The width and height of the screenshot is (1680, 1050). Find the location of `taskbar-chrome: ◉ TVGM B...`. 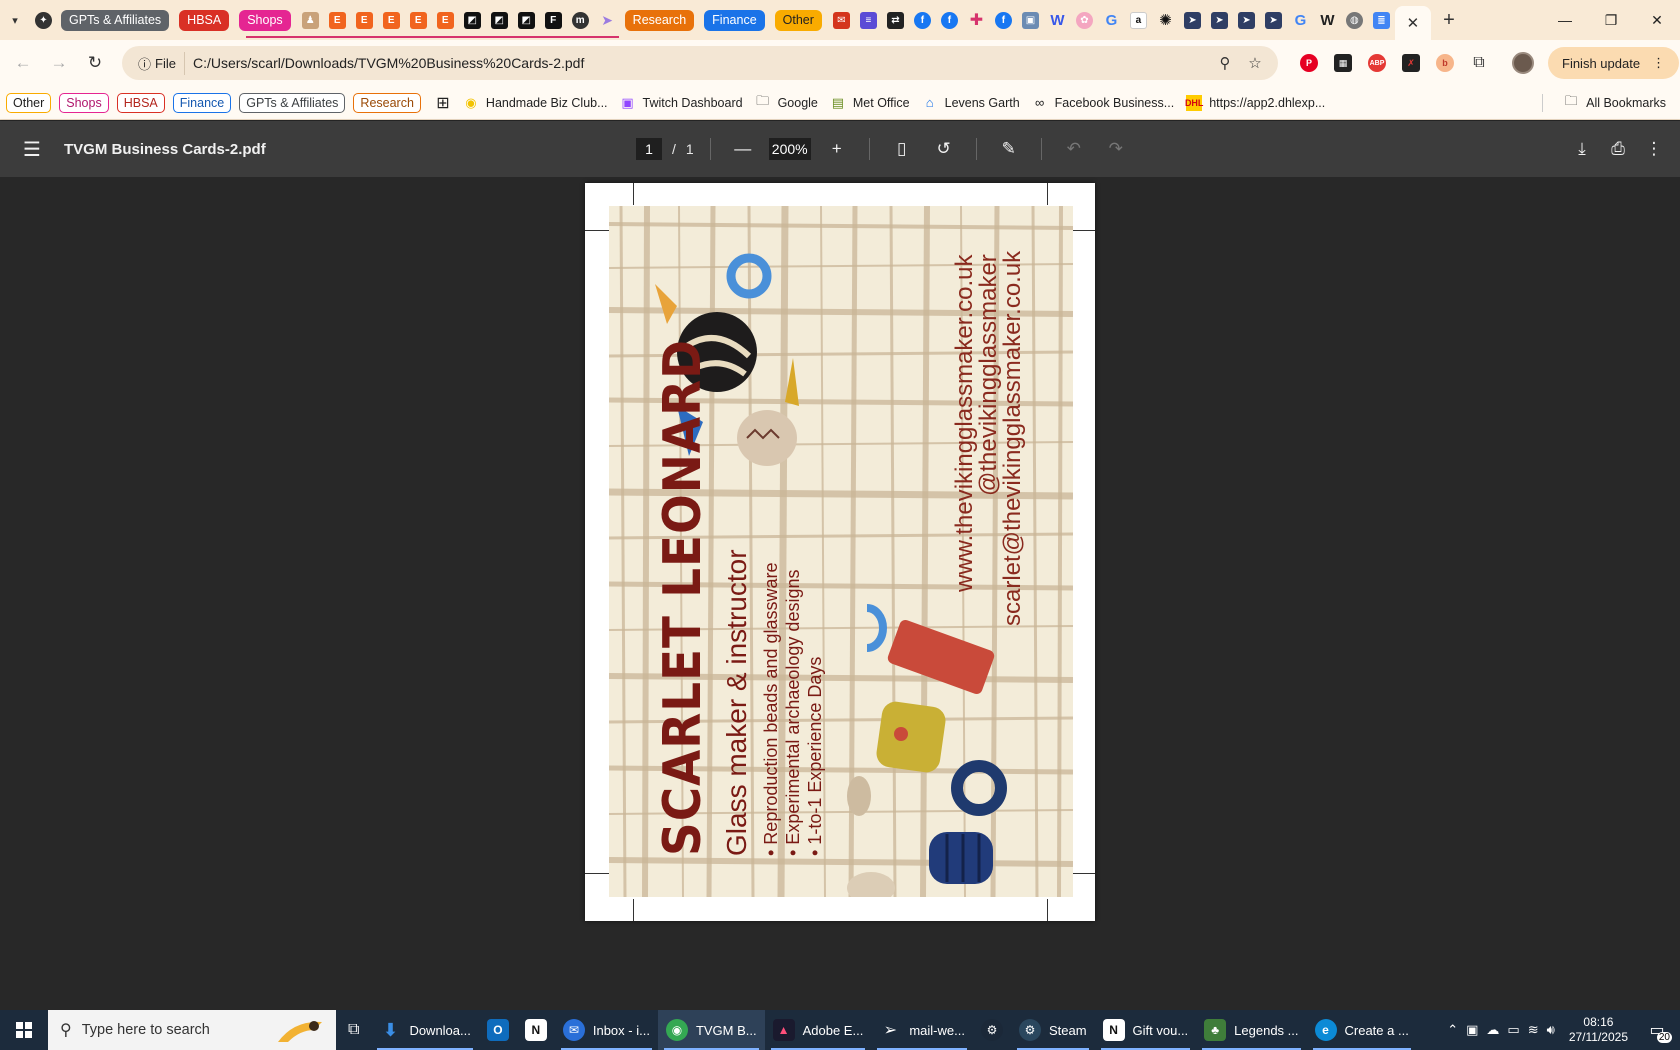

taskbar-chrome: ◉ TVGM B... is located at coordinates (711, 1030).